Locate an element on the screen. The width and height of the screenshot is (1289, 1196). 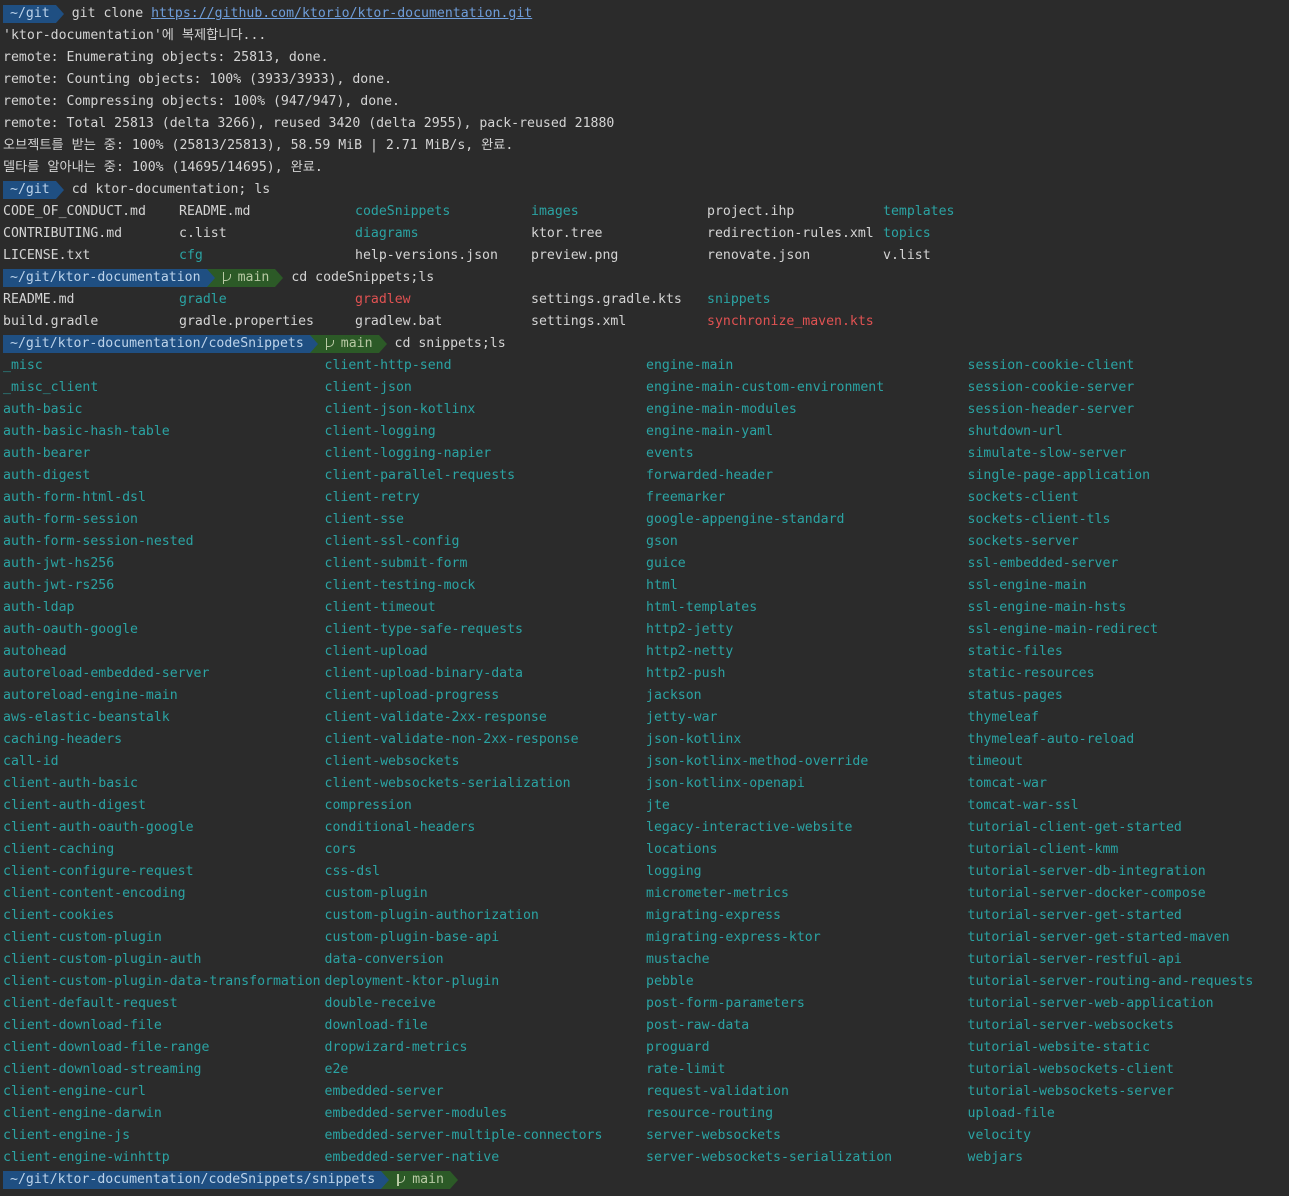
directory-entry: download-file is located at coordinates (376, 1025).